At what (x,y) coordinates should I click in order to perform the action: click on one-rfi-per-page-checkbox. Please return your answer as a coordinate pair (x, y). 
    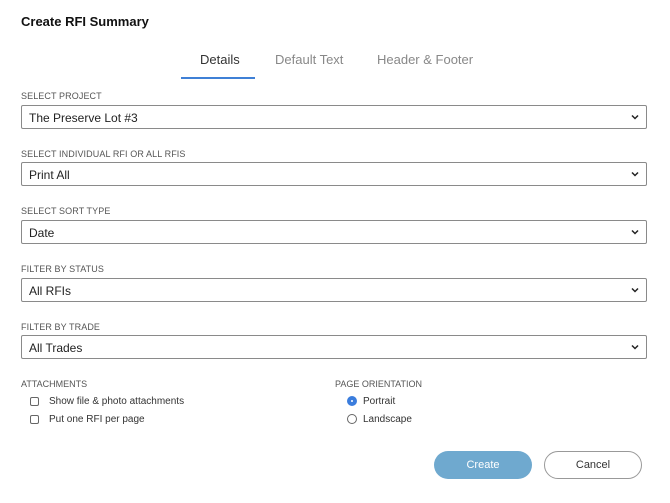
    Looking at the image, I should click on (34, 419).